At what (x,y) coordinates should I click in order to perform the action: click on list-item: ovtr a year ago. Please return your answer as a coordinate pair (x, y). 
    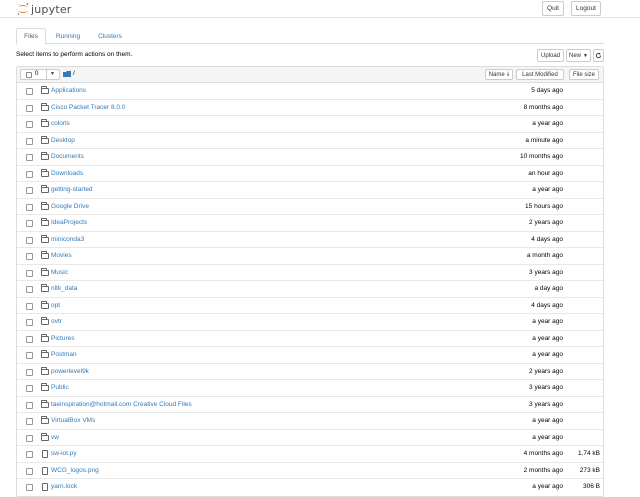
    Looking at the image, I should click on (310, 322).